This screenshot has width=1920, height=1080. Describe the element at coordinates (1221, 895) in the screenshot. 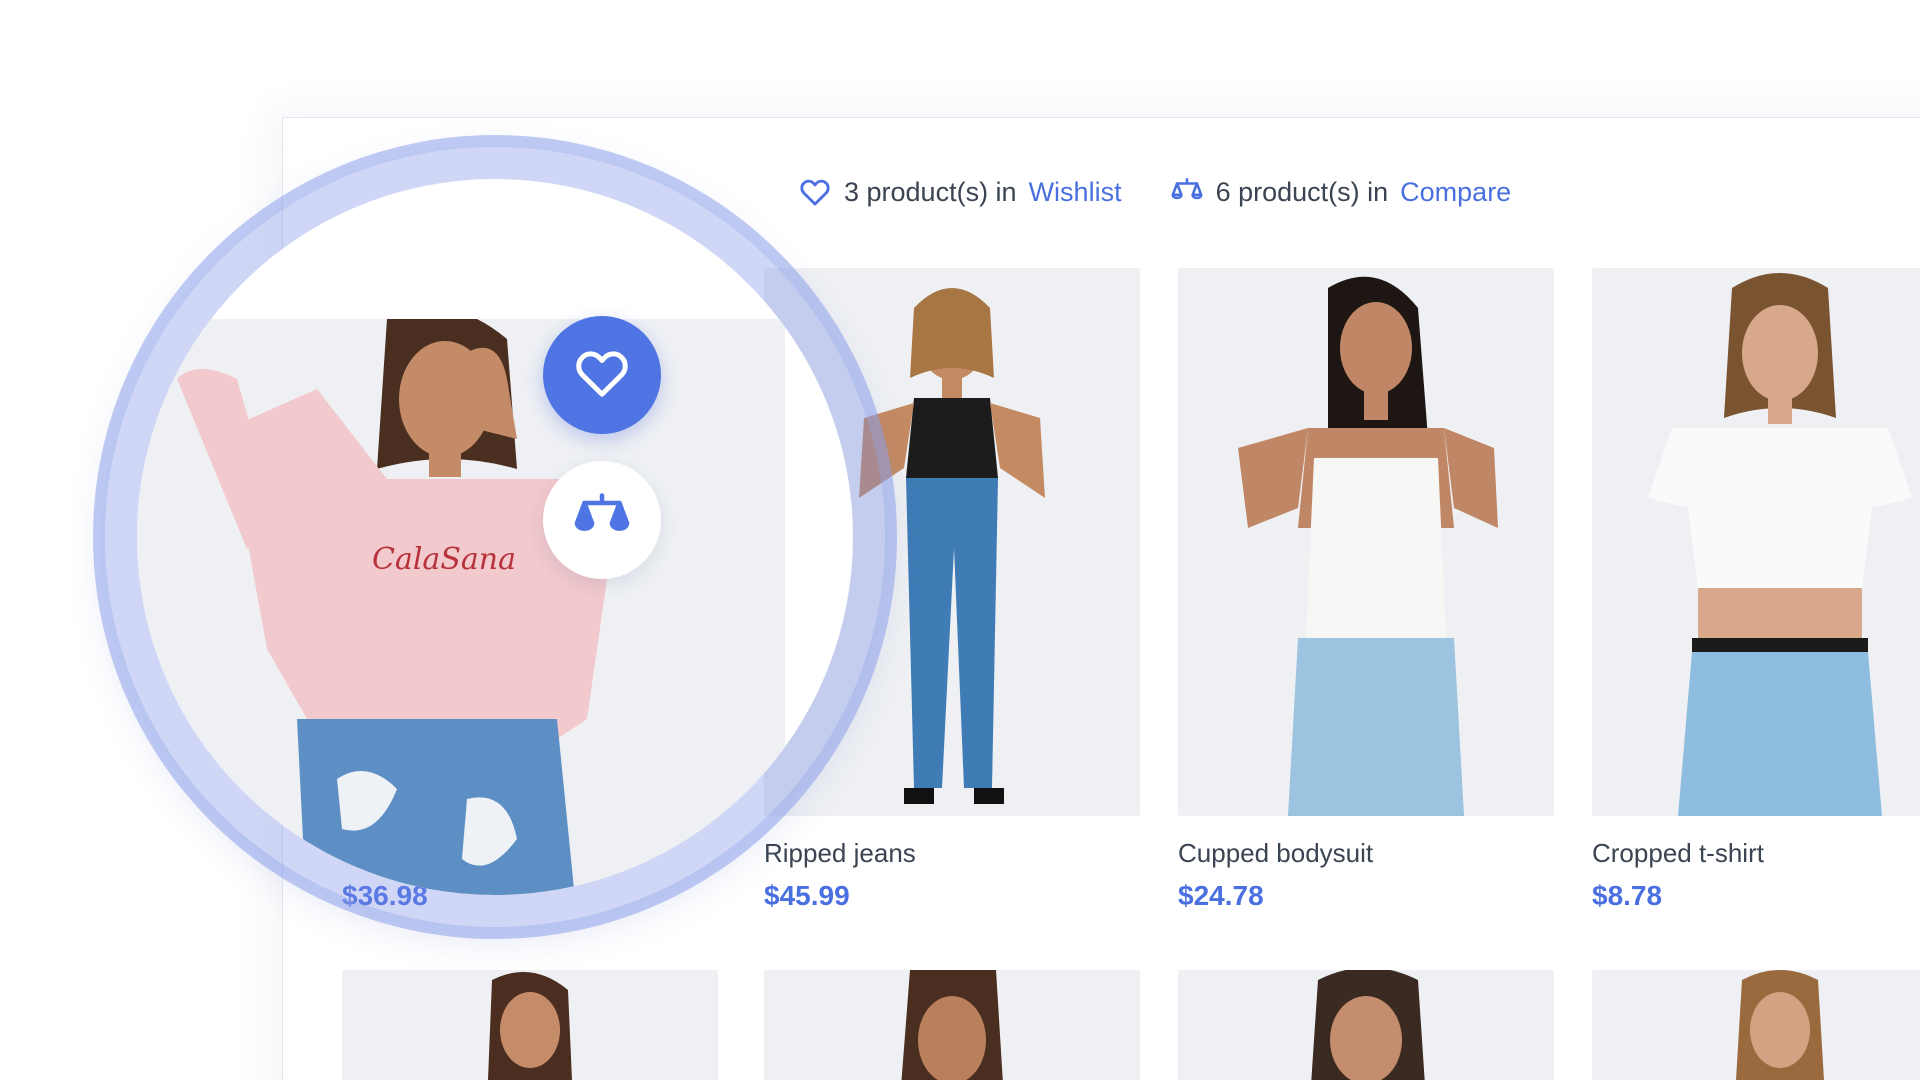

I see `product-price: $24.78` at that location.